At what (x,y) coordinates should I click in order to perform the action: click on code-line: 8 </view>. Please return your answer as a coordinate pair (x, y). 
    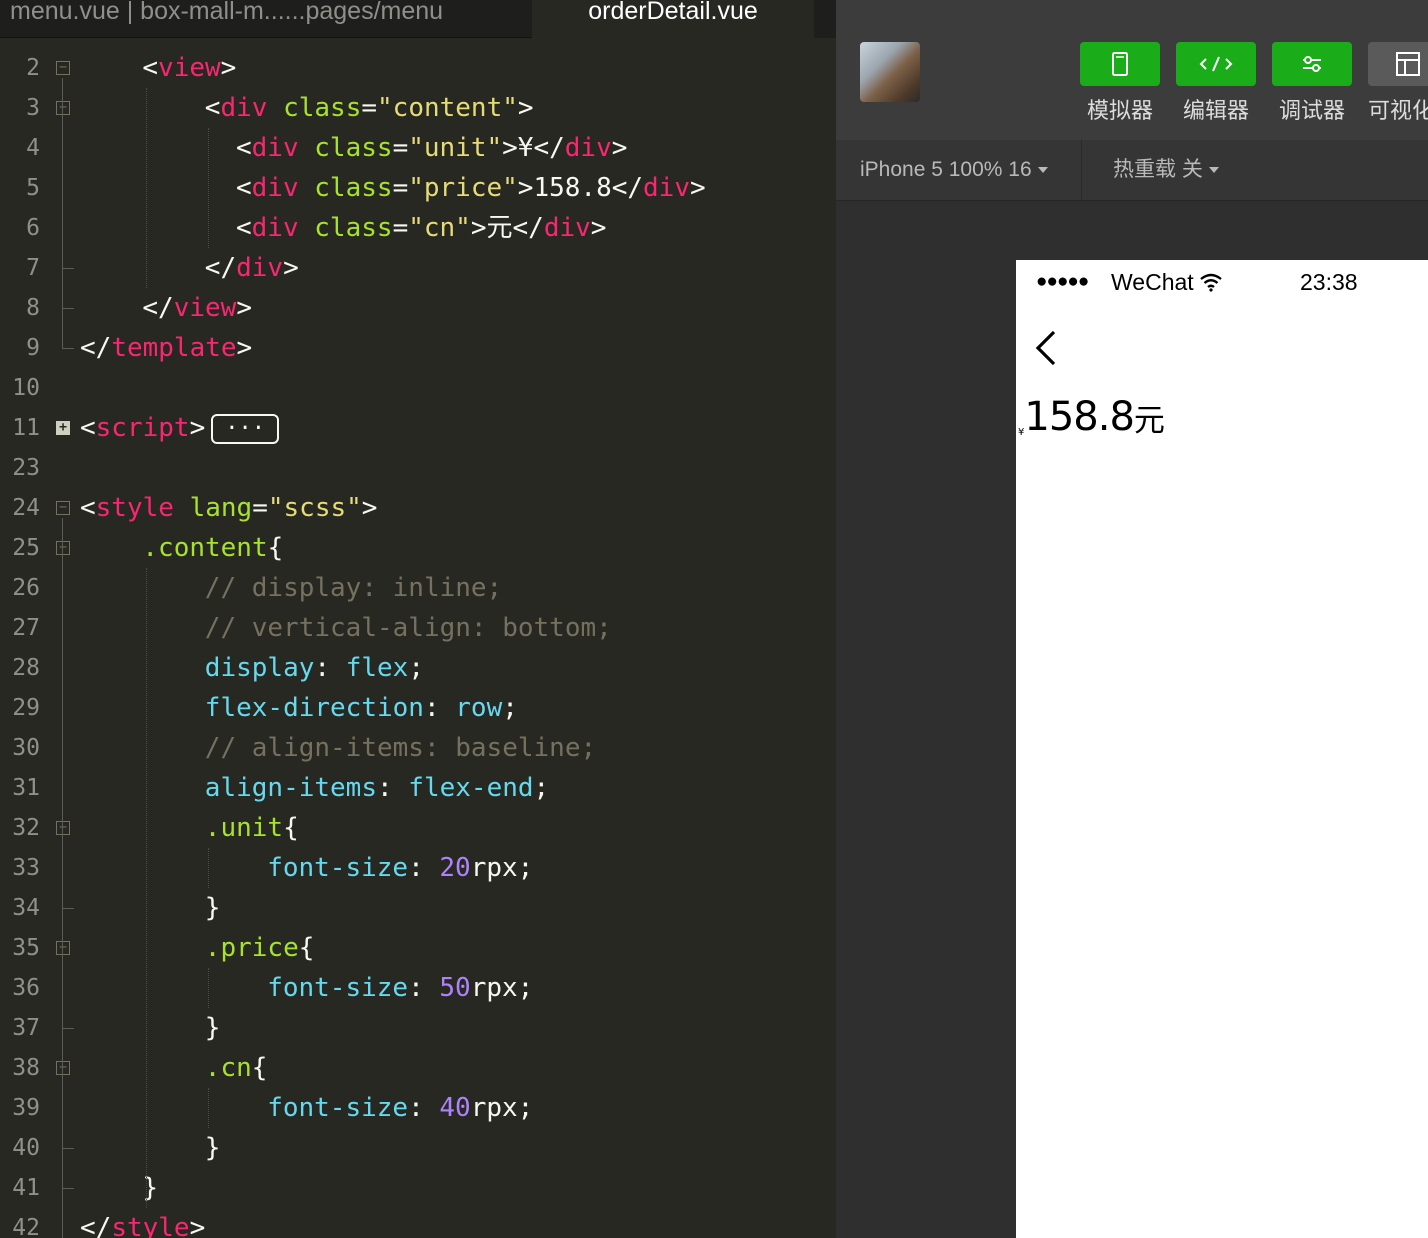
    Looking at the image, I should click on (418, 308).